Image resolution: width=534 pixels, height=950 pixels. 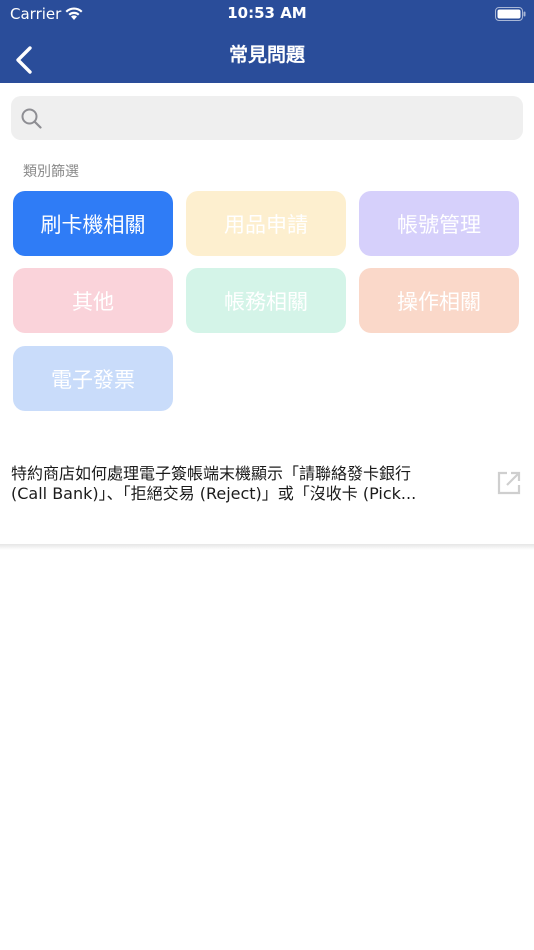 I want to click on chip-operation: 操作相關, so click(x=439, y=300).